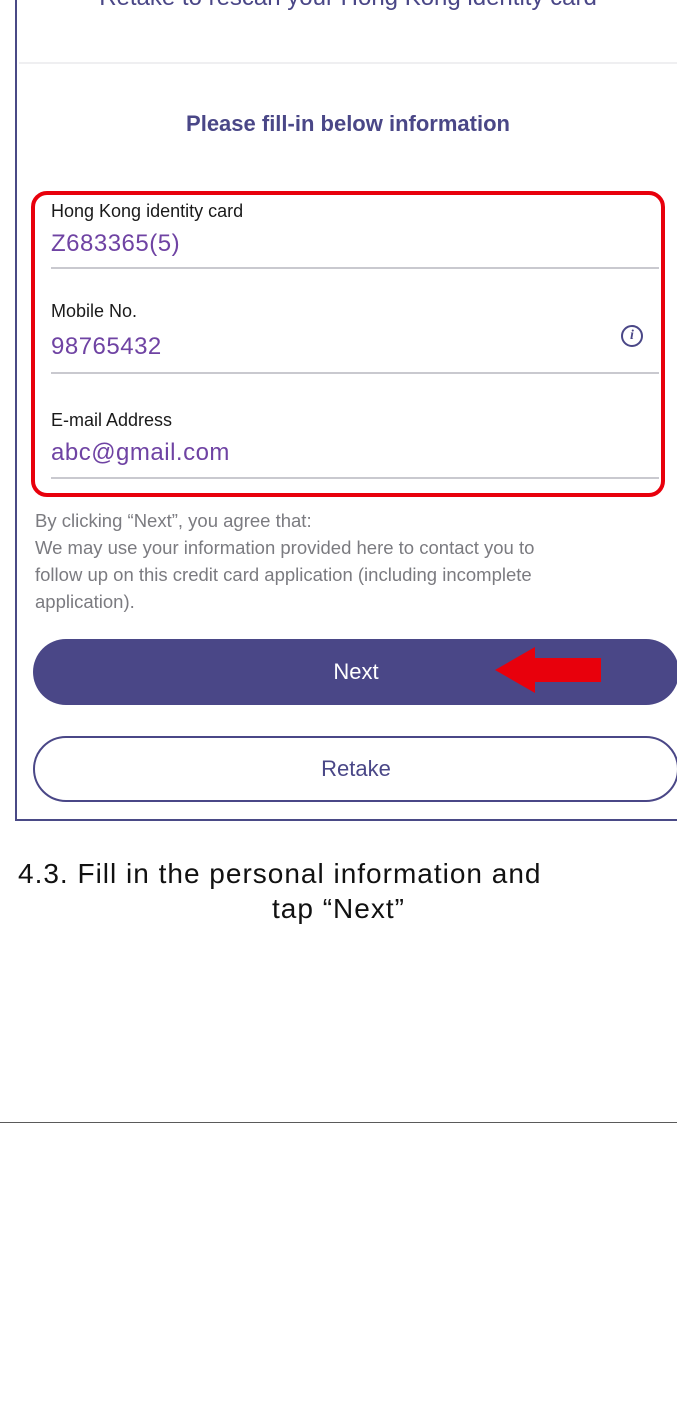 Image resolution: width=677 pixels, height=1418 pixels. Describe the element at coordinates (355, 478) in the screenshot. I see `email-underline` at that location.